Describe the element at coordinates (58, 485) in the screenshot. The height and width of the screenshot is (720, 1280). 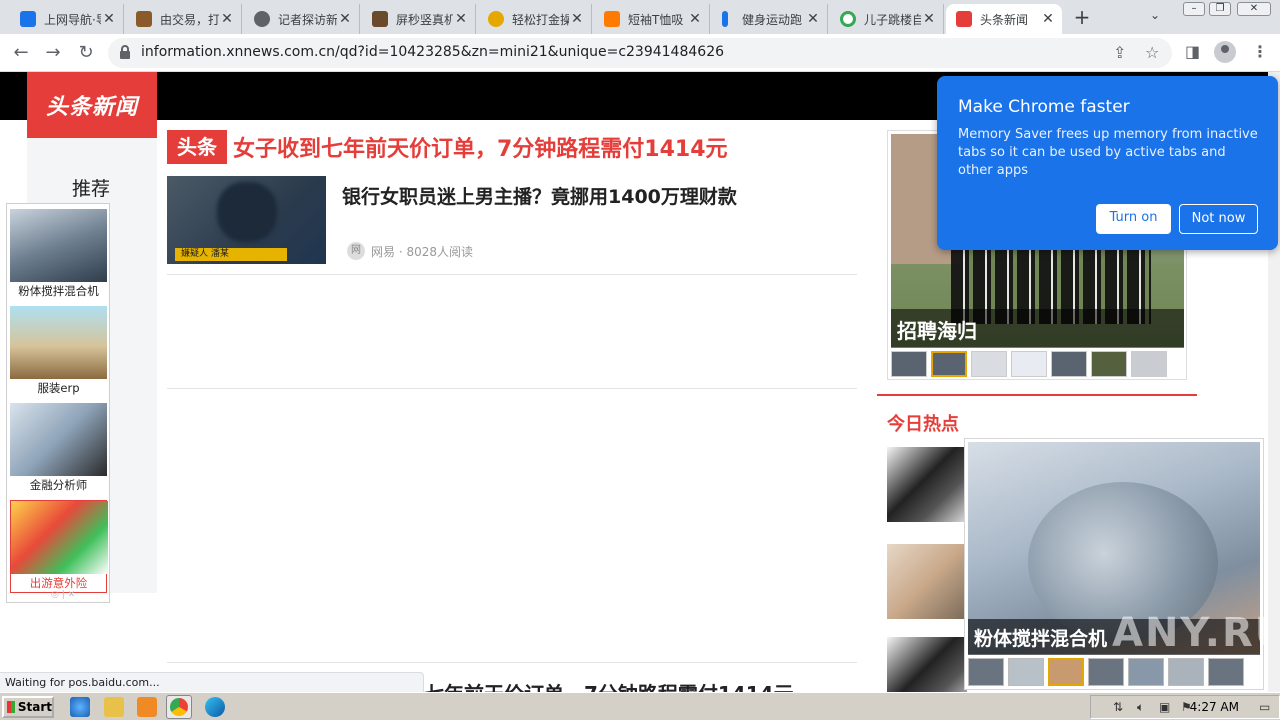
I see `ad-item-label: 金融分析师` at that location.